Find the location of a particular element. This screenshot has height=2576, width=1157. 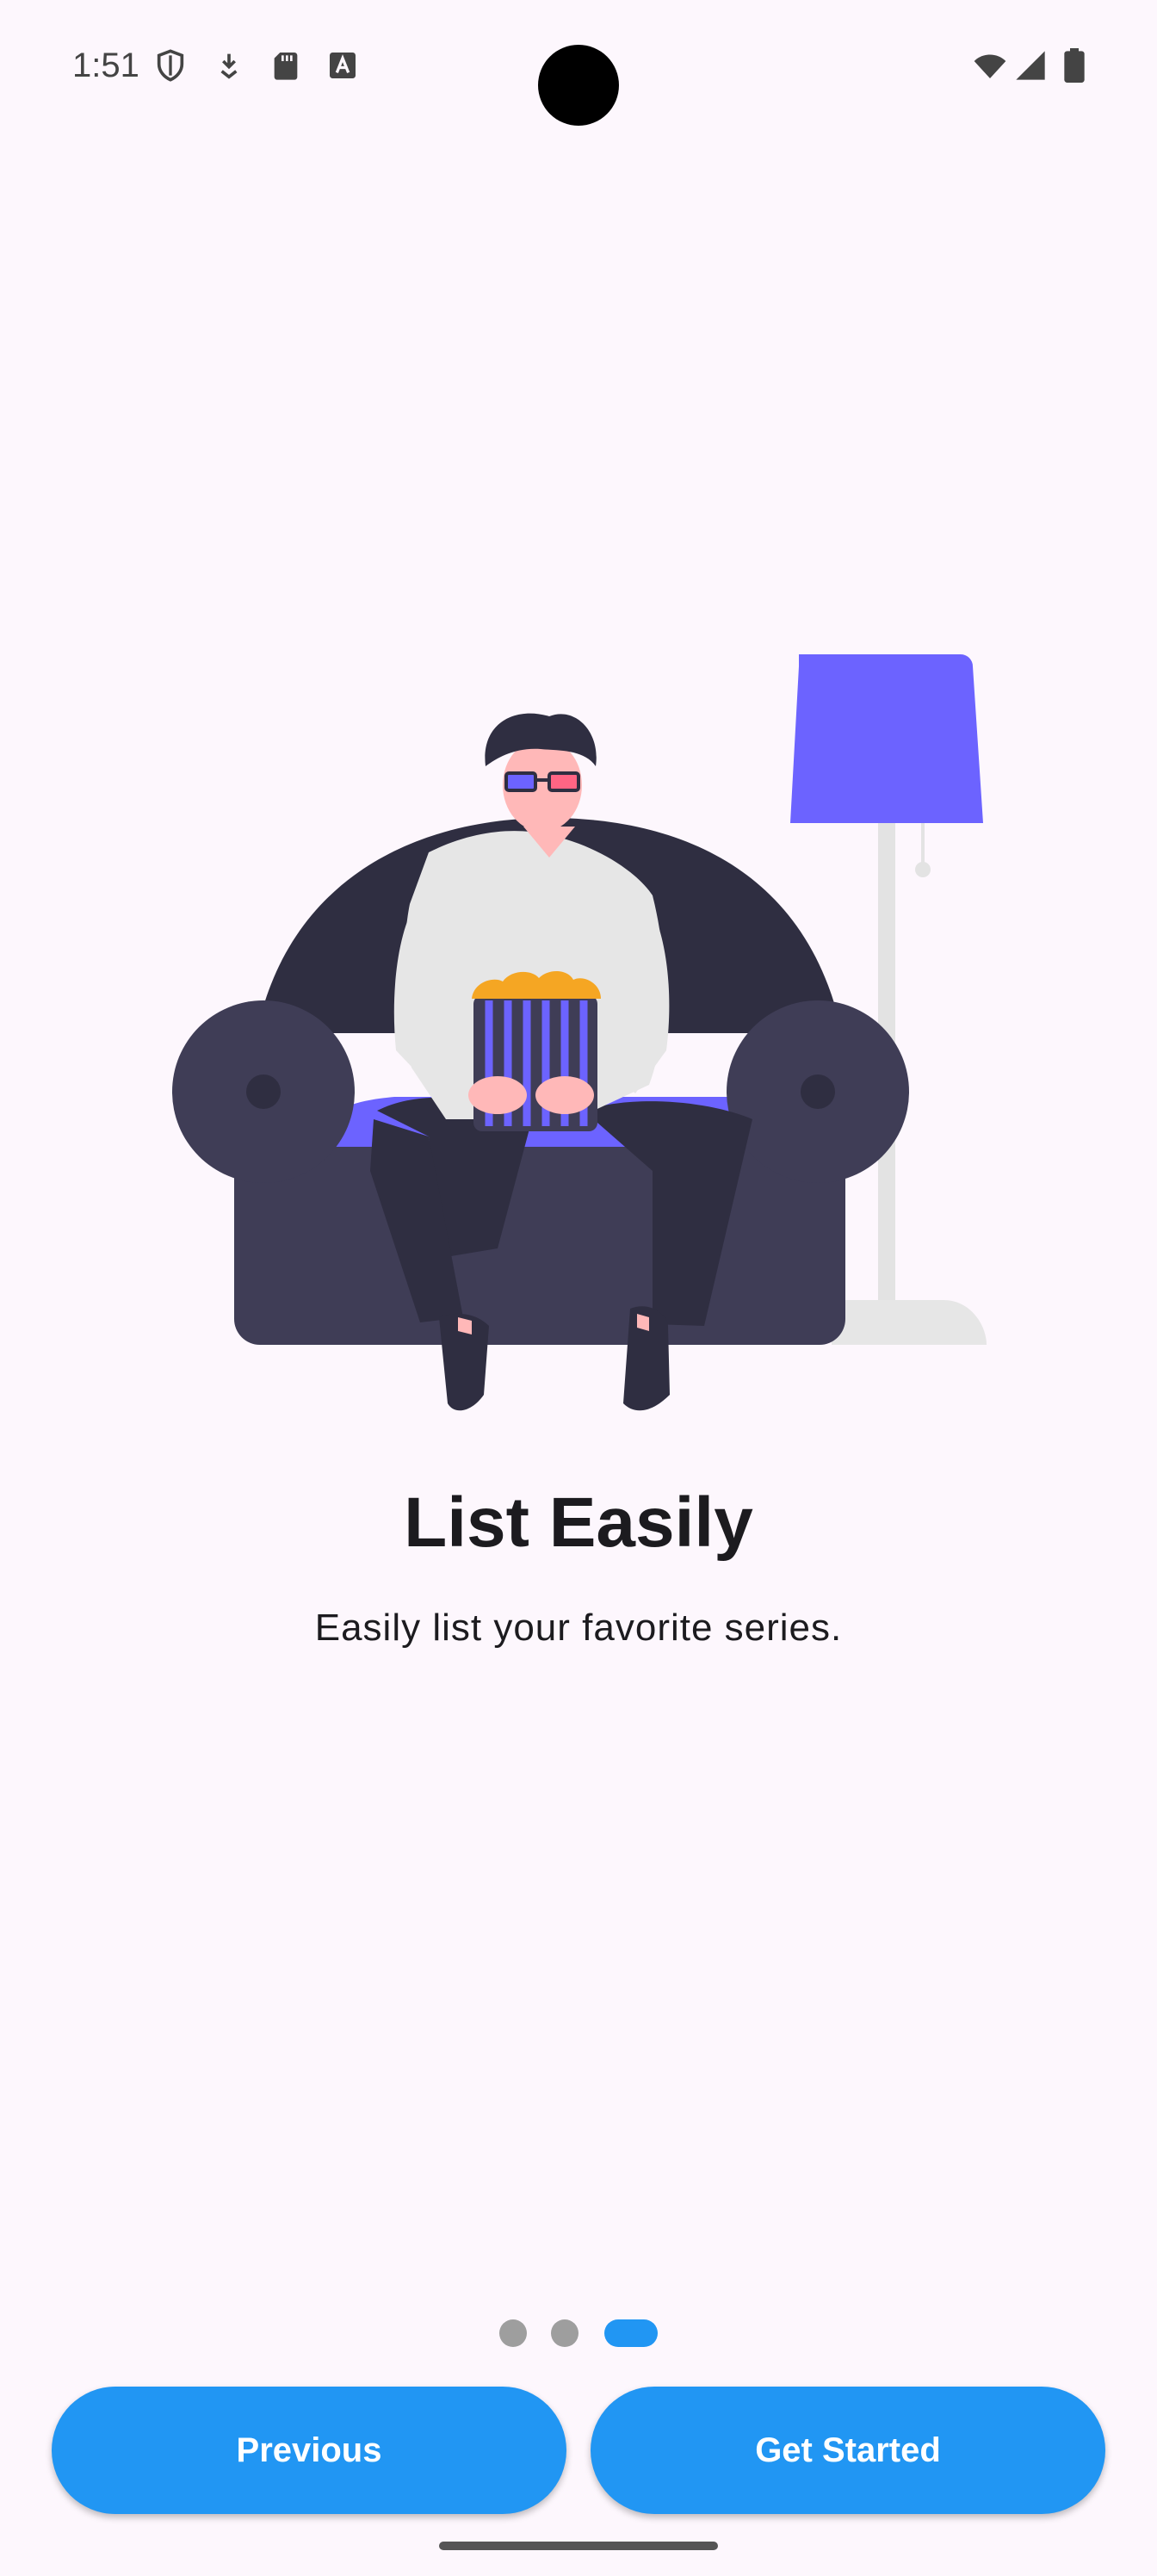

page-dot-3-active is located at coordinates (631, 2333).